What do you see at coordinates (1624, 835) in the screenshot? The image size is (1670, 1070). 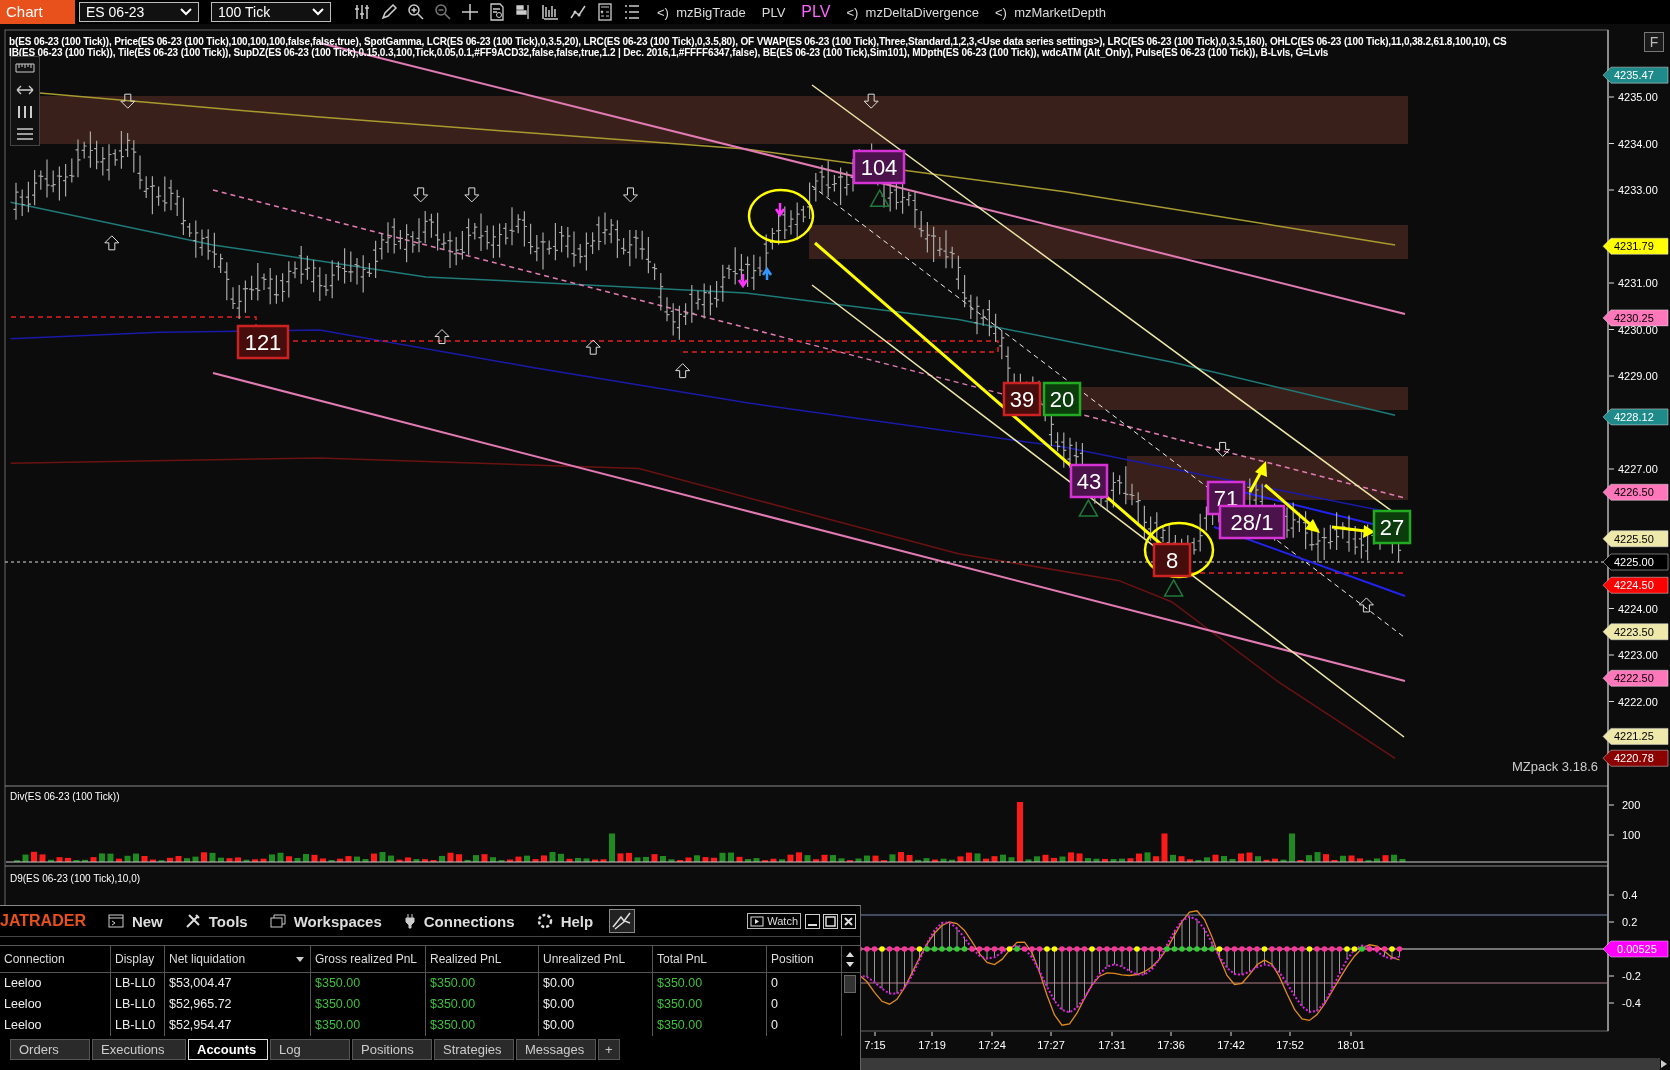 I see `axis-tick: 100` at bounding box center [1624, 835].